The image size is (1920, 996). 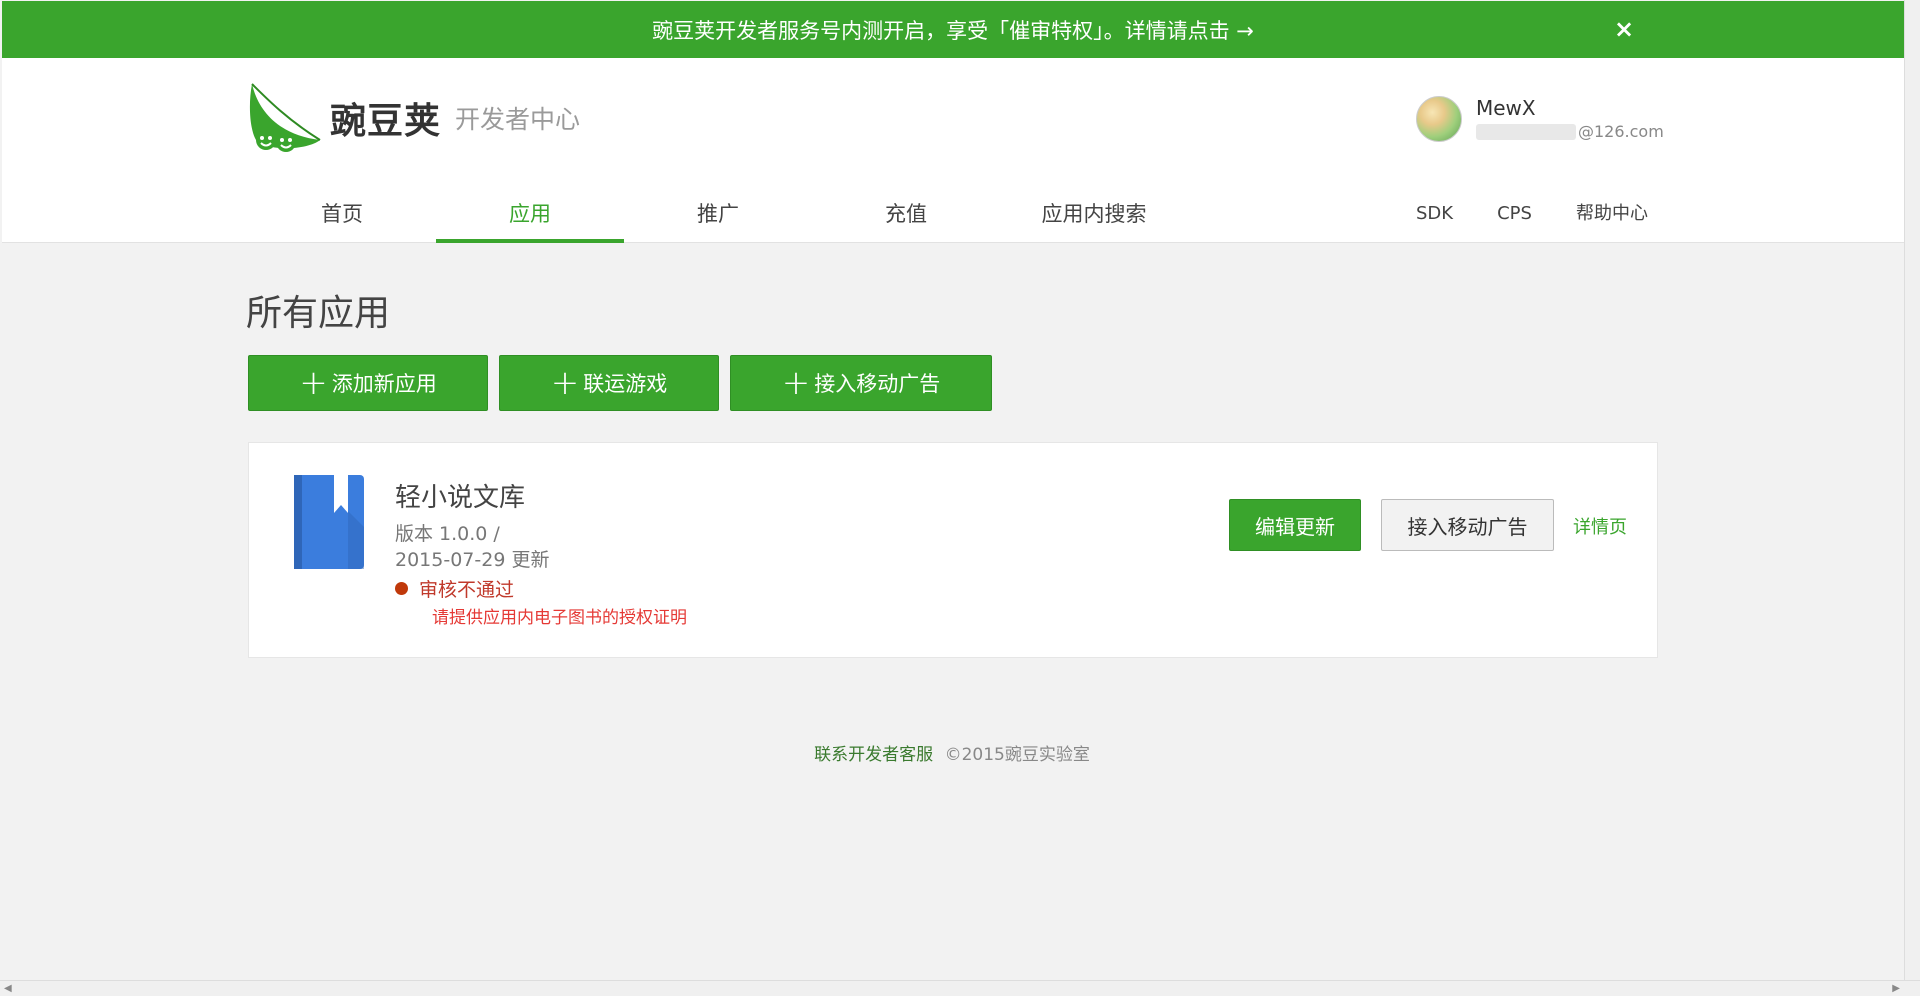 I want to click on book-icon, so click(x=329, y=522).